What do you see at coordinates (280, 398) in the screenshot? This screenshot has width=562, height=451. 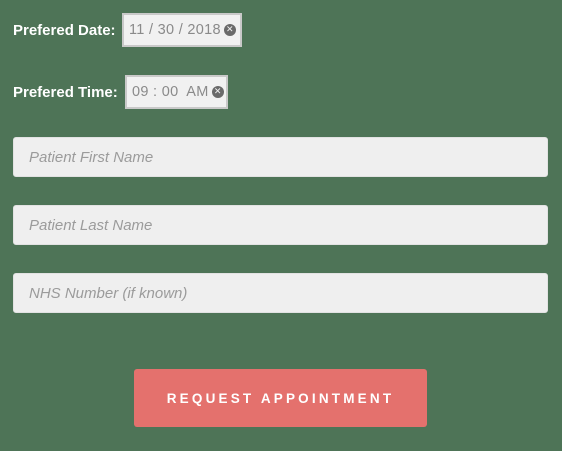 I see `request-appointment-button: REQUEST APPOINTMENT` at bounding box center [280, 398].